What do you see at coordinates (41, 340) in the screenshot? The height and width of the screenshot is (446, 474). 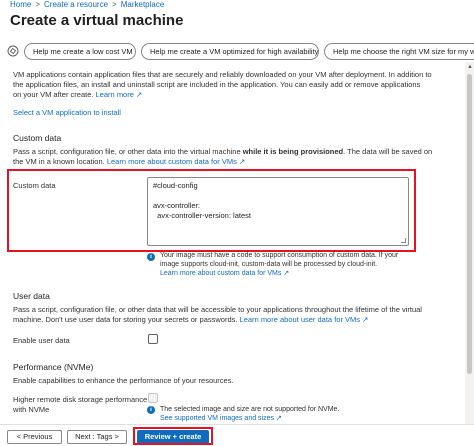 I see `enable-user-data-label: Enable user data` at bounding box center [41, 340].